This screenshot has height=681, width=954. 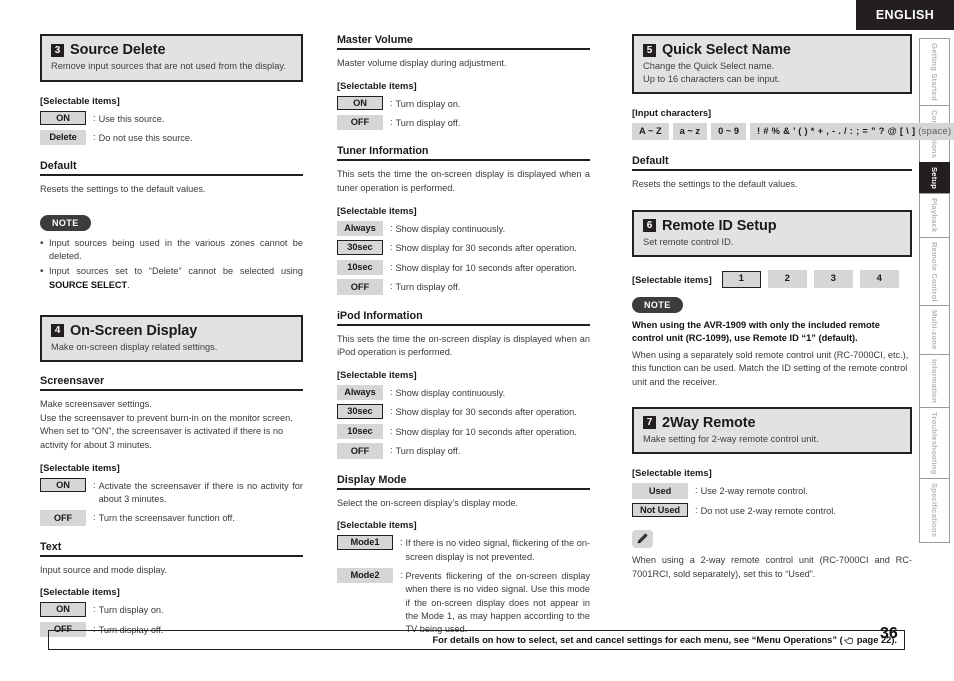 I want to click on tab-troubleshooting: Troubleshooting, so click(x=934, y=442).